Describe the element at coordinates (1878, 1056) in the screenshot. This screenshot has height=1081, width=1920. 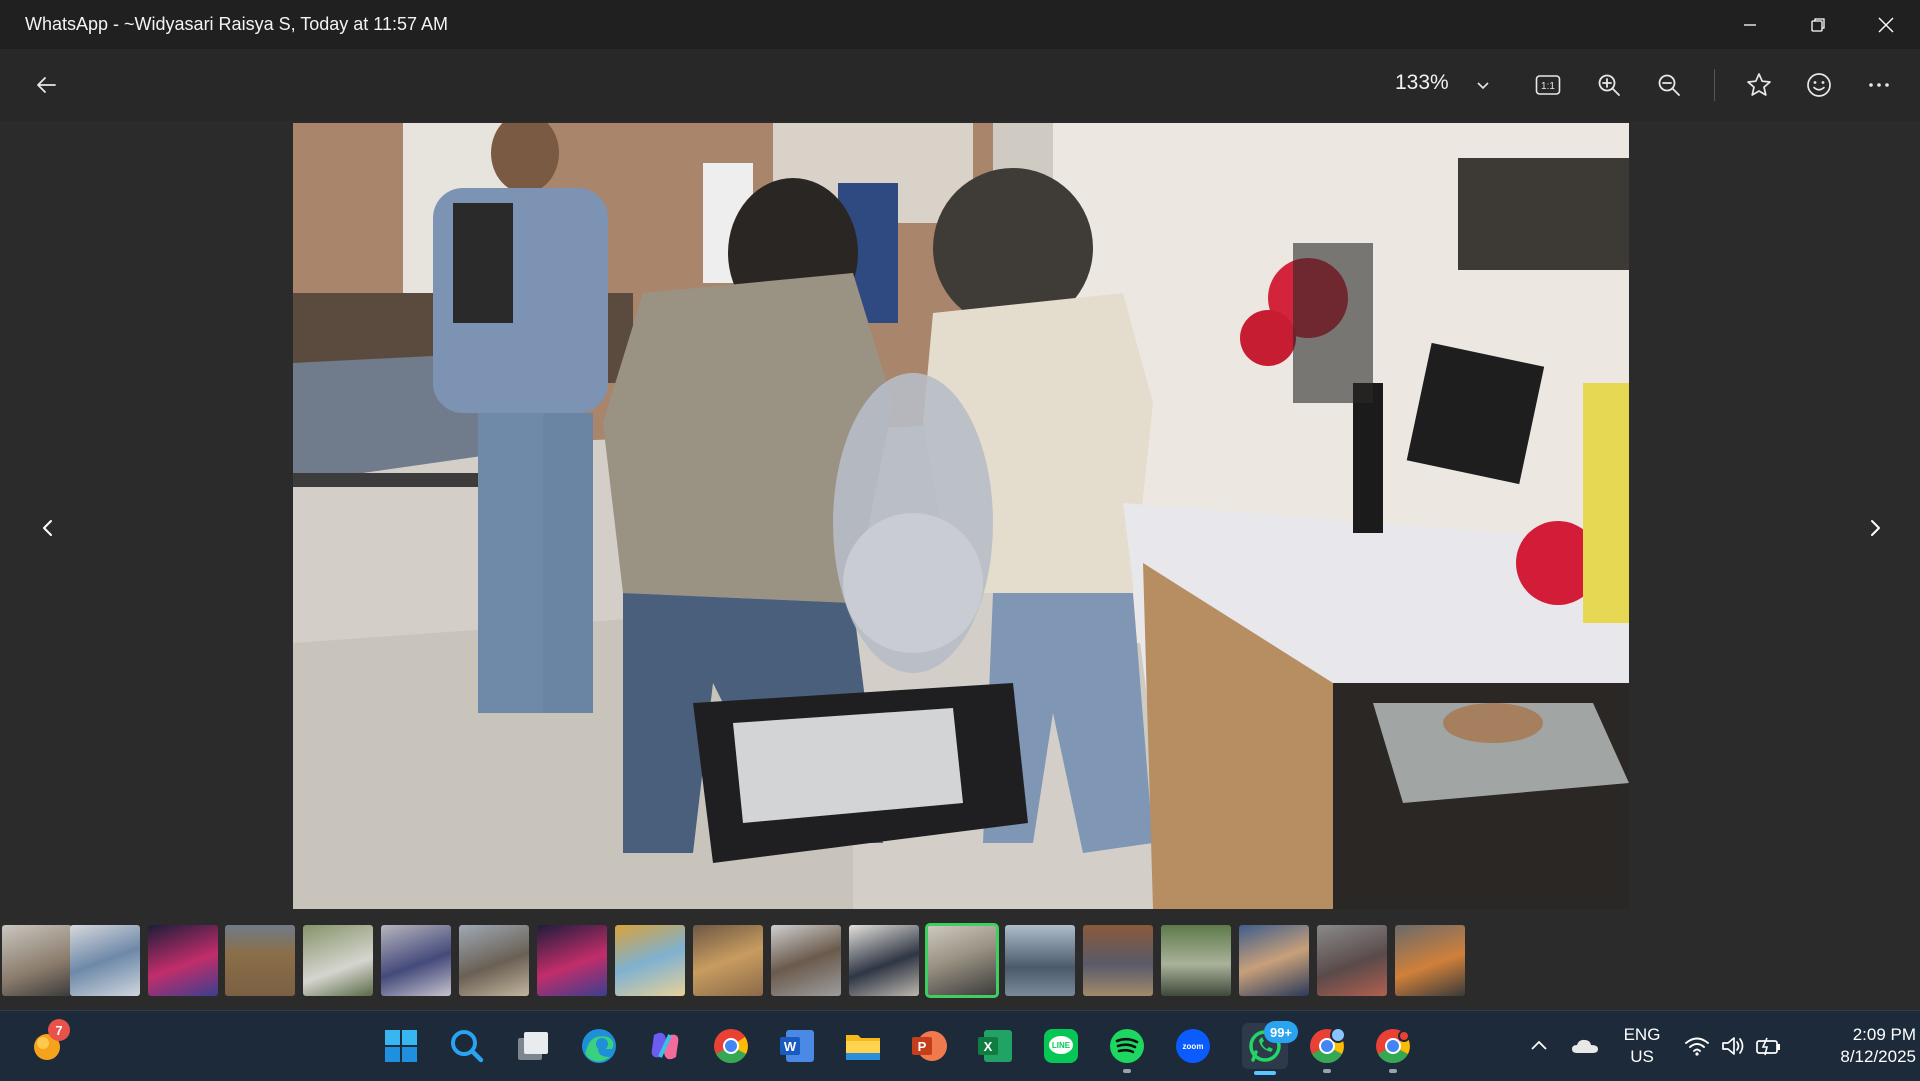
I see `clock-date: 8/12/2025` at that location.